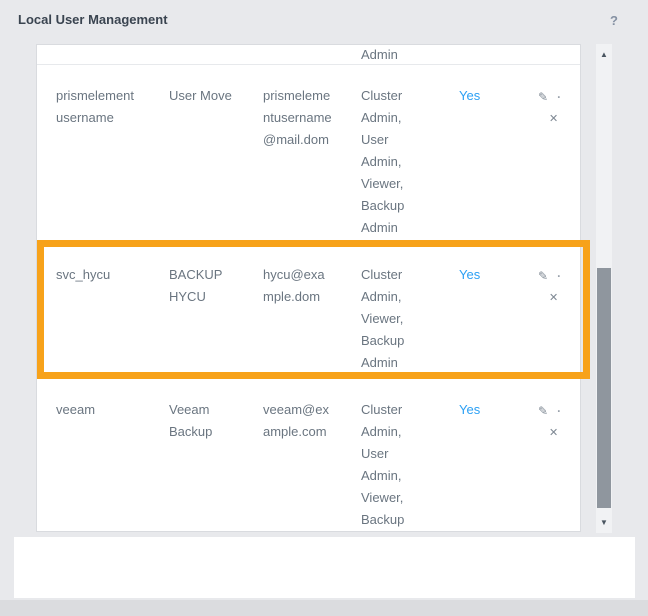 The width and height of the screenshot is (648, 616). What do you see at coordinates (379, 54) in the screenshot?
I see `roles-cell: Admin` at bounding box center [379, 54].